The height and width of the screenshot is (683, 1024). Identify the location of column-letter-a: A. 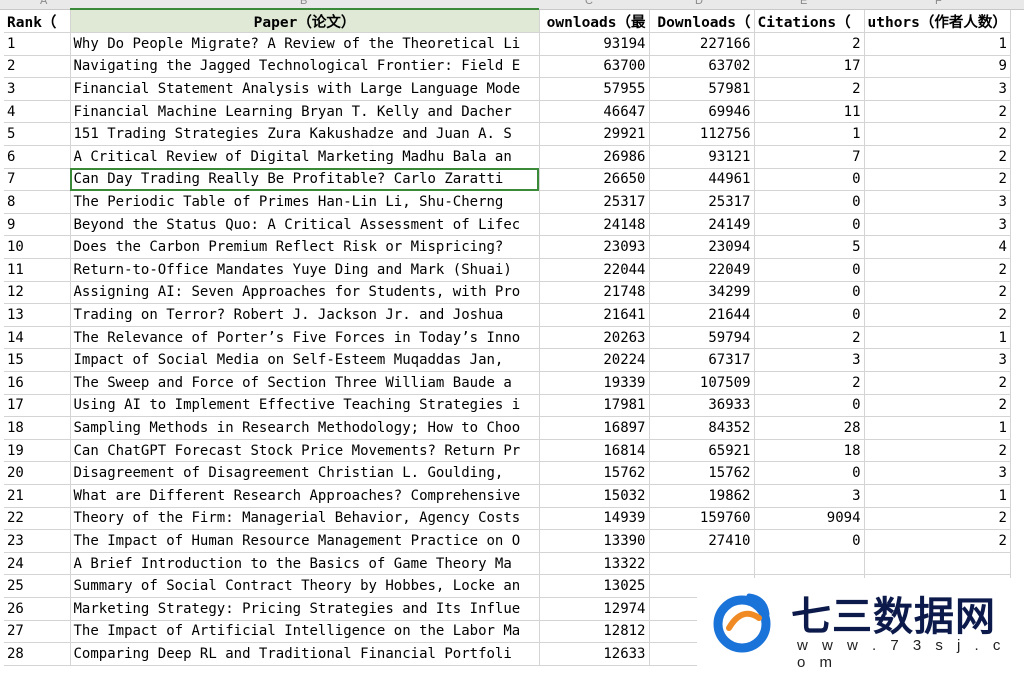
(43, 3).